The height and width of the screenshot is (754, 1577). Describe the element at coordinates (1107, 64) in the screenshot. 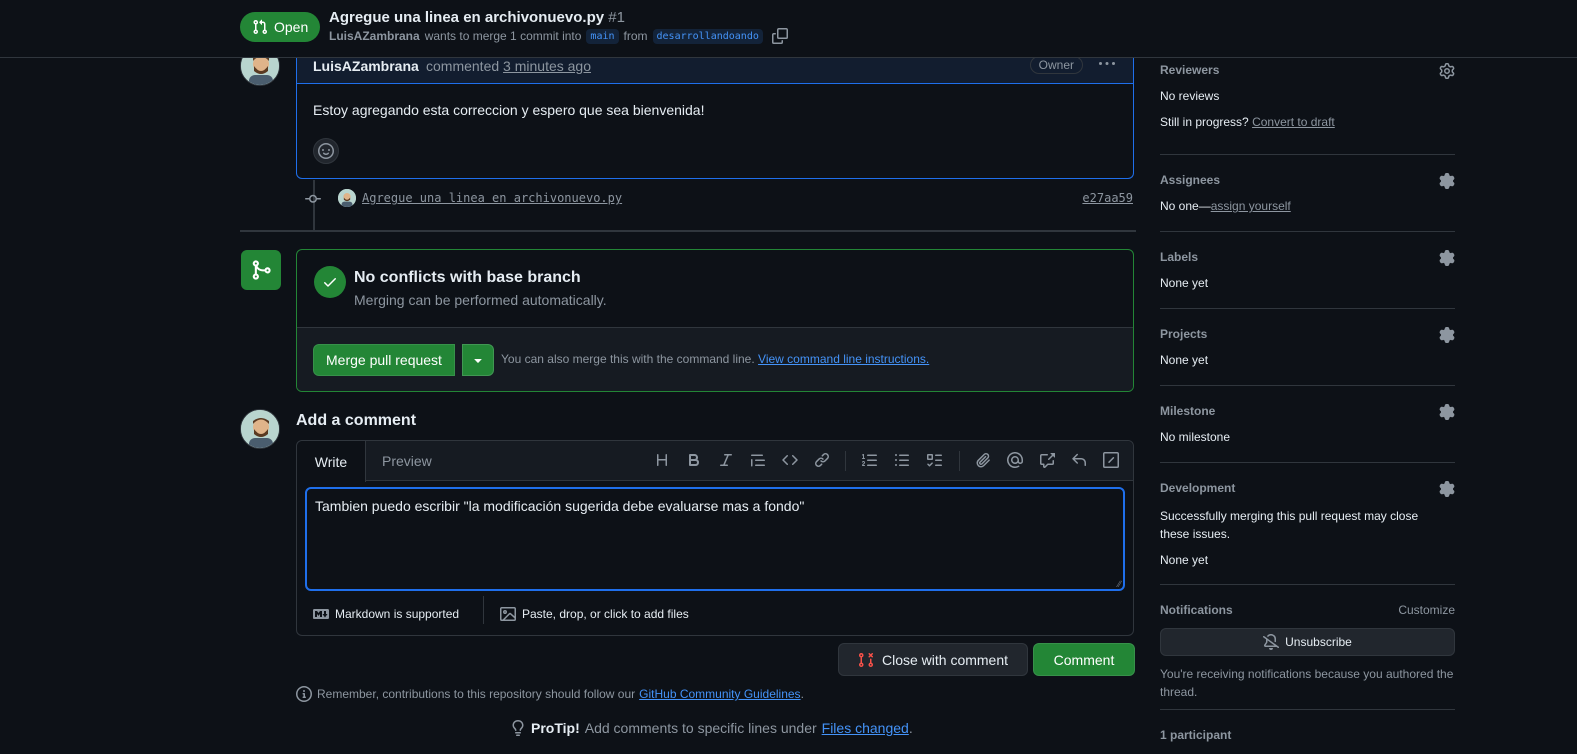

I see `kebab-icon` at that location.